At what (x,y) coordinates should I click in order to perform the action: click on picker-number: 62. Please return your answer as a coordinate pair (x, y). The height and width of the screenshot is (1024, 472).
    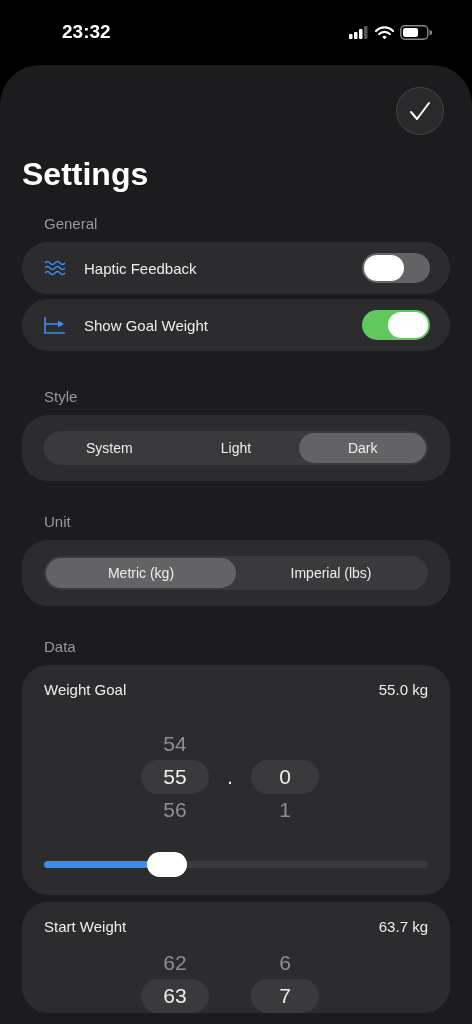
    Looking at the image, I should click on (175, 963).